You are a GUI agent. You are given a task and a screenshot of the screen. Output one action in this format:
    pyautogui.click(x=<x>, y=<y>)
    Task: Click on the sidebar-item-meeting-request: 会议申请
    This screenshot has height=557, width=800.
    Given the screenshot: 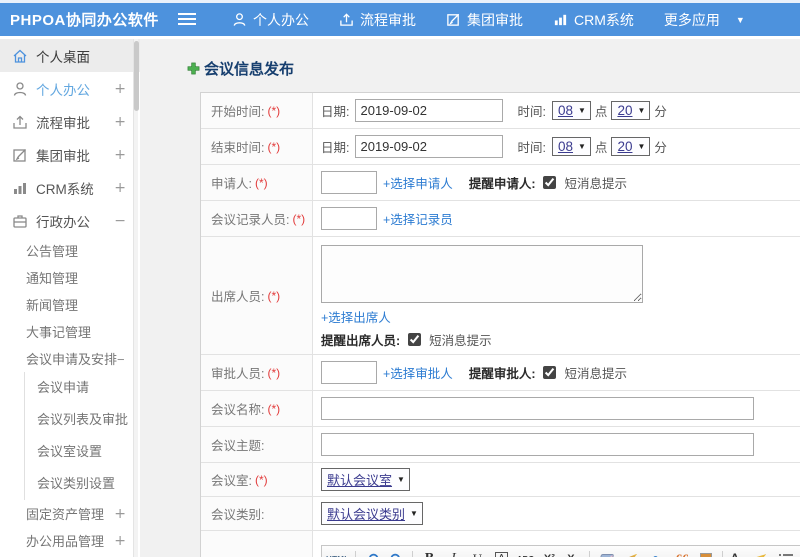 What is the action you would take?
    pyautogui.click(x=82, y=388)
    